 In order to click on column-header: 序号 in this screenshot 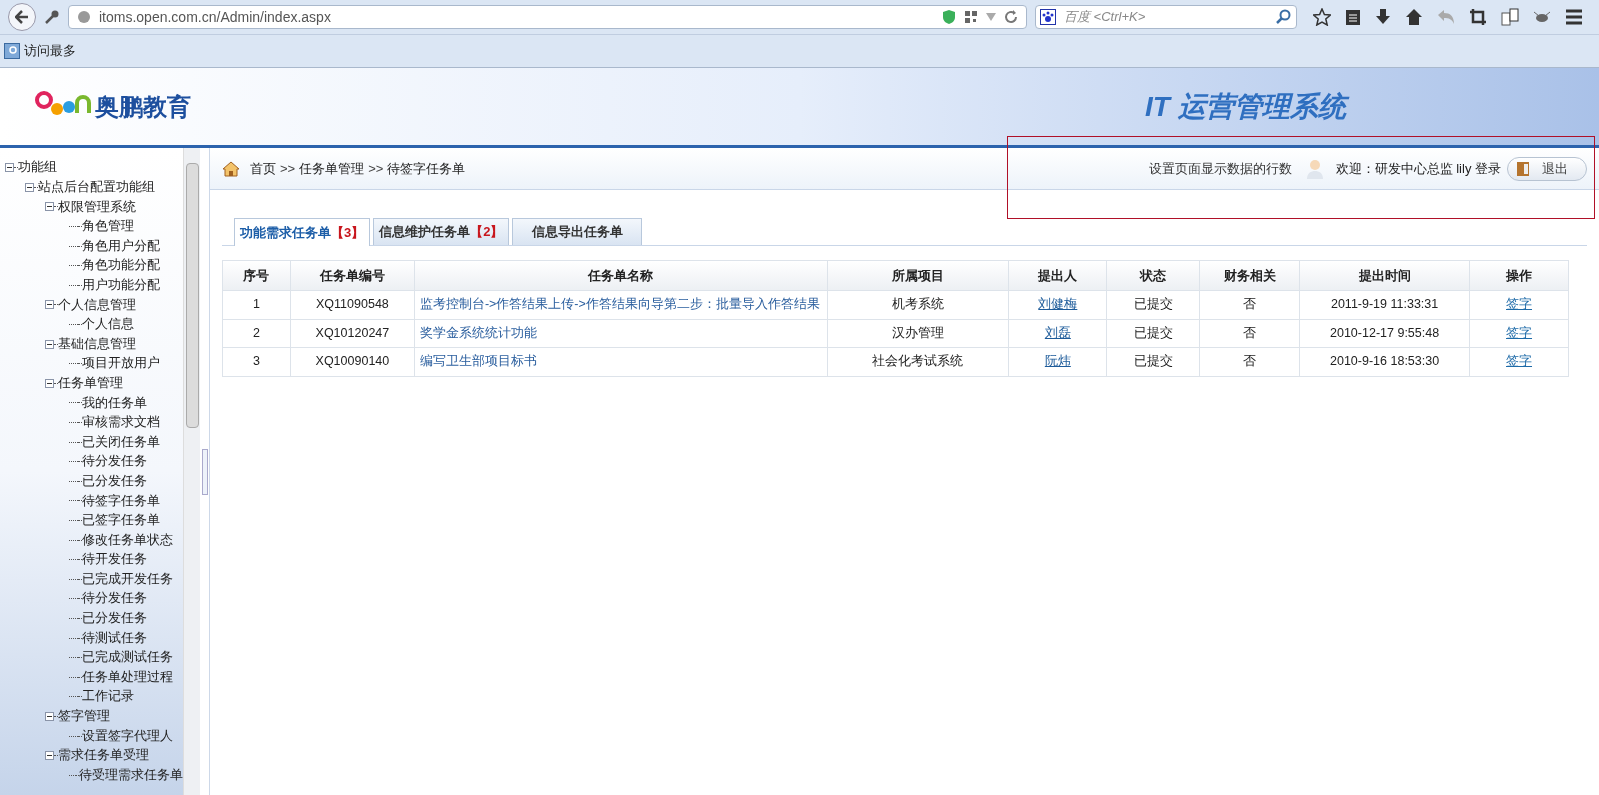, I will do `click(256, 275)`.